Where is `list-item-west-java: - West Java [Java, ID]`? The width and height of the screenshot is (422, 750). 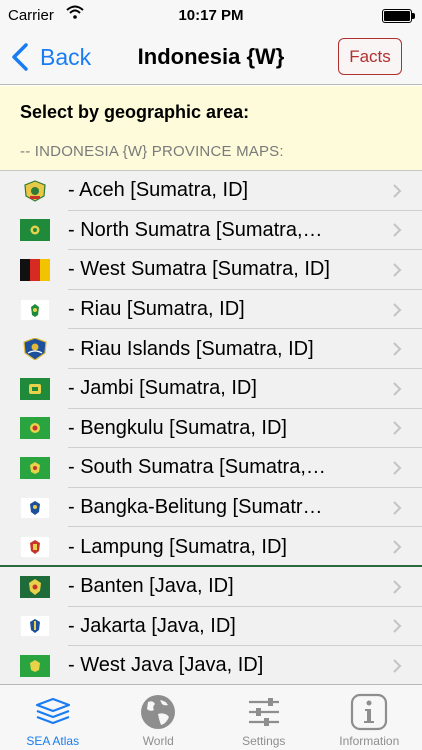
list-item-west-java: - West Java [Java, ID] is located at coordinates (211, 666).